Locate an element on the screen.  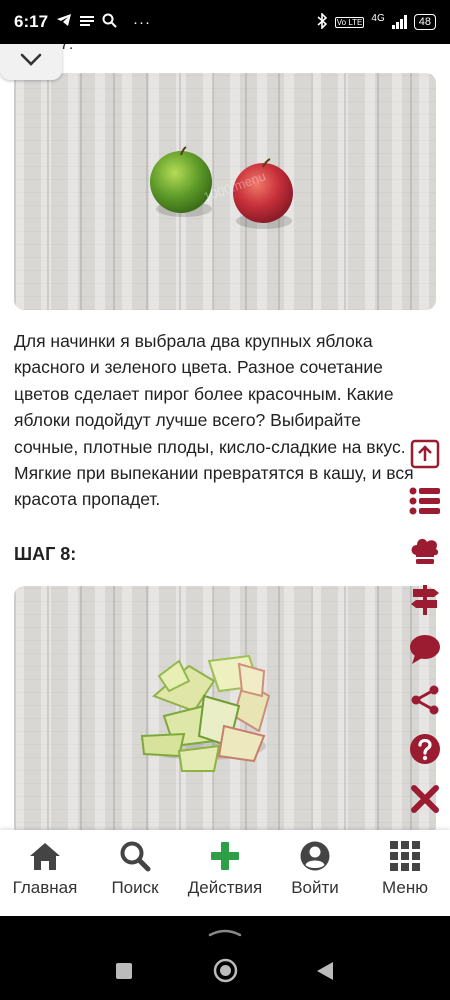
telegram-icon is located at coordinates (64, 22).